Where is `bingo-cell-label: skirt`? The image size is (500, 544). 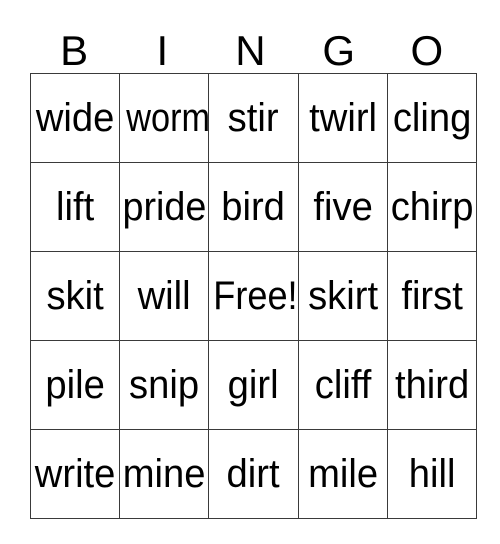
bingo-cell-label: skirt is located at coordinates (342, 296).